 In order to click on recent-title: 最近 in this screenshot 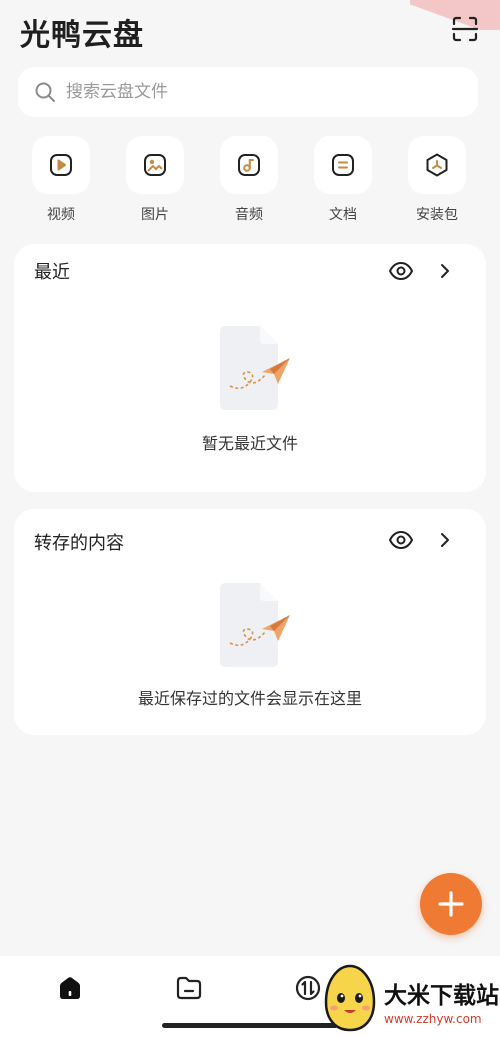, I will do `click(52, 272)`.